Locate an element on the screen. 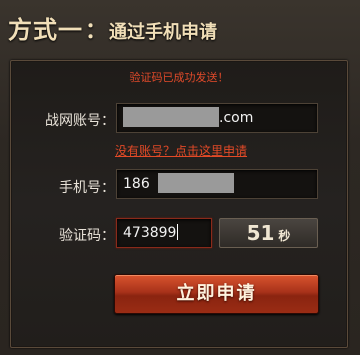 This screenshot has width=360, height=355. text-caret is located at coordinates (178, 232).